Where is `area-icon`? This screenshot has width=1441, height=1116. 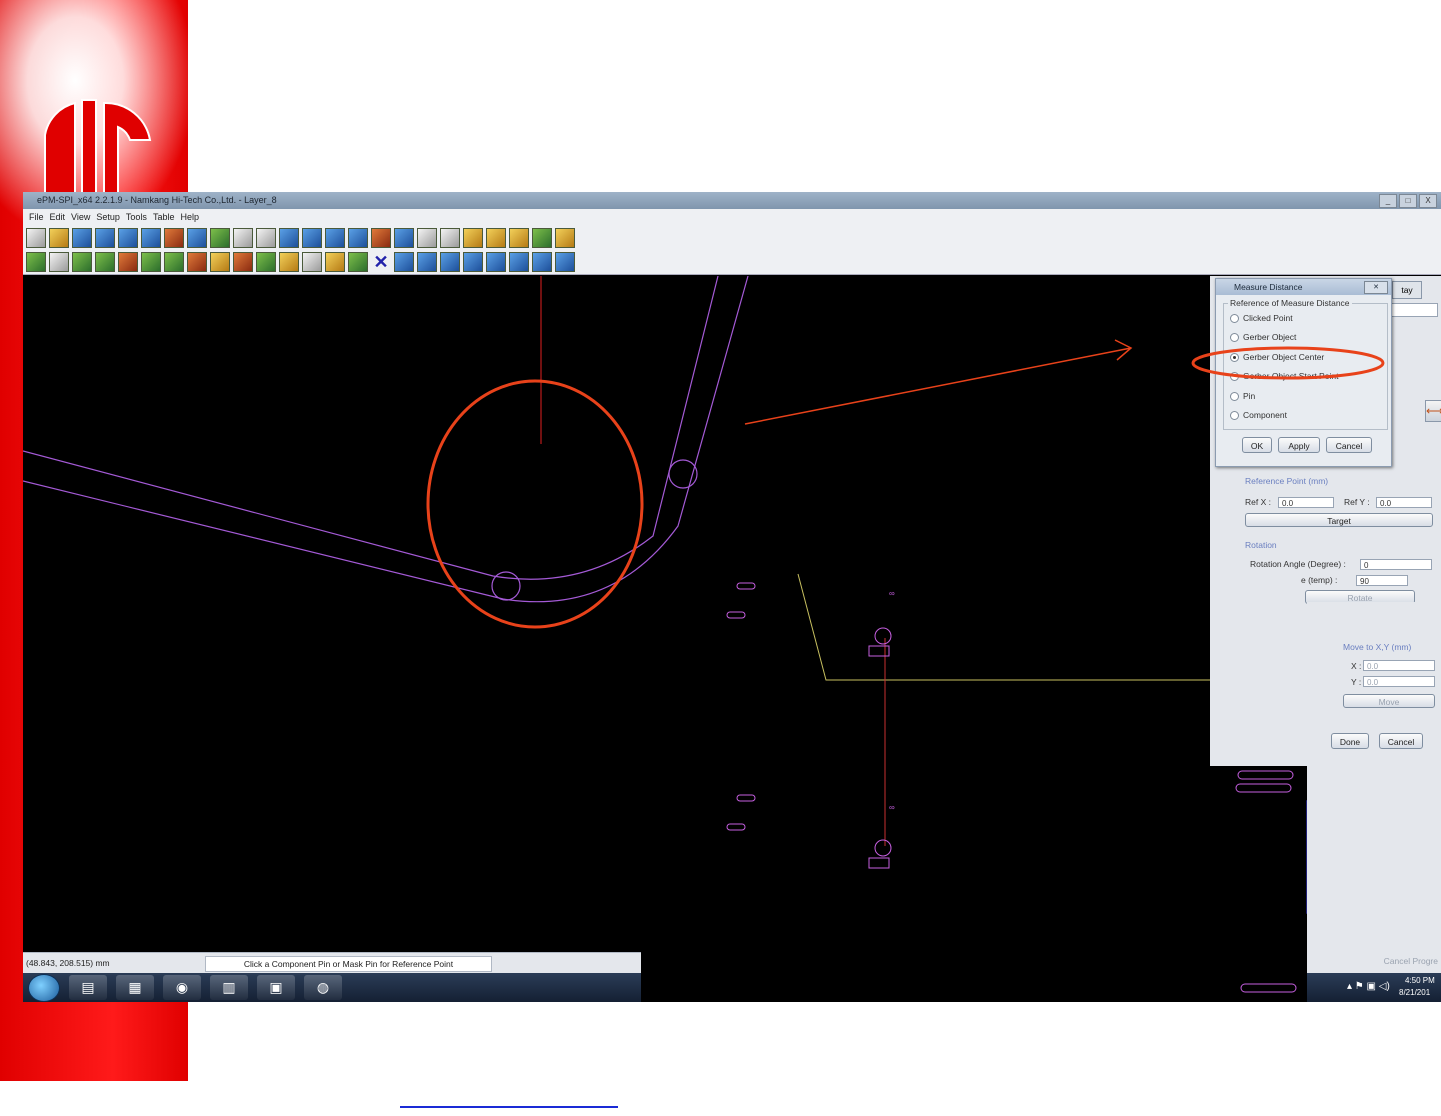 area-icon is located at coordinates (496, 262).